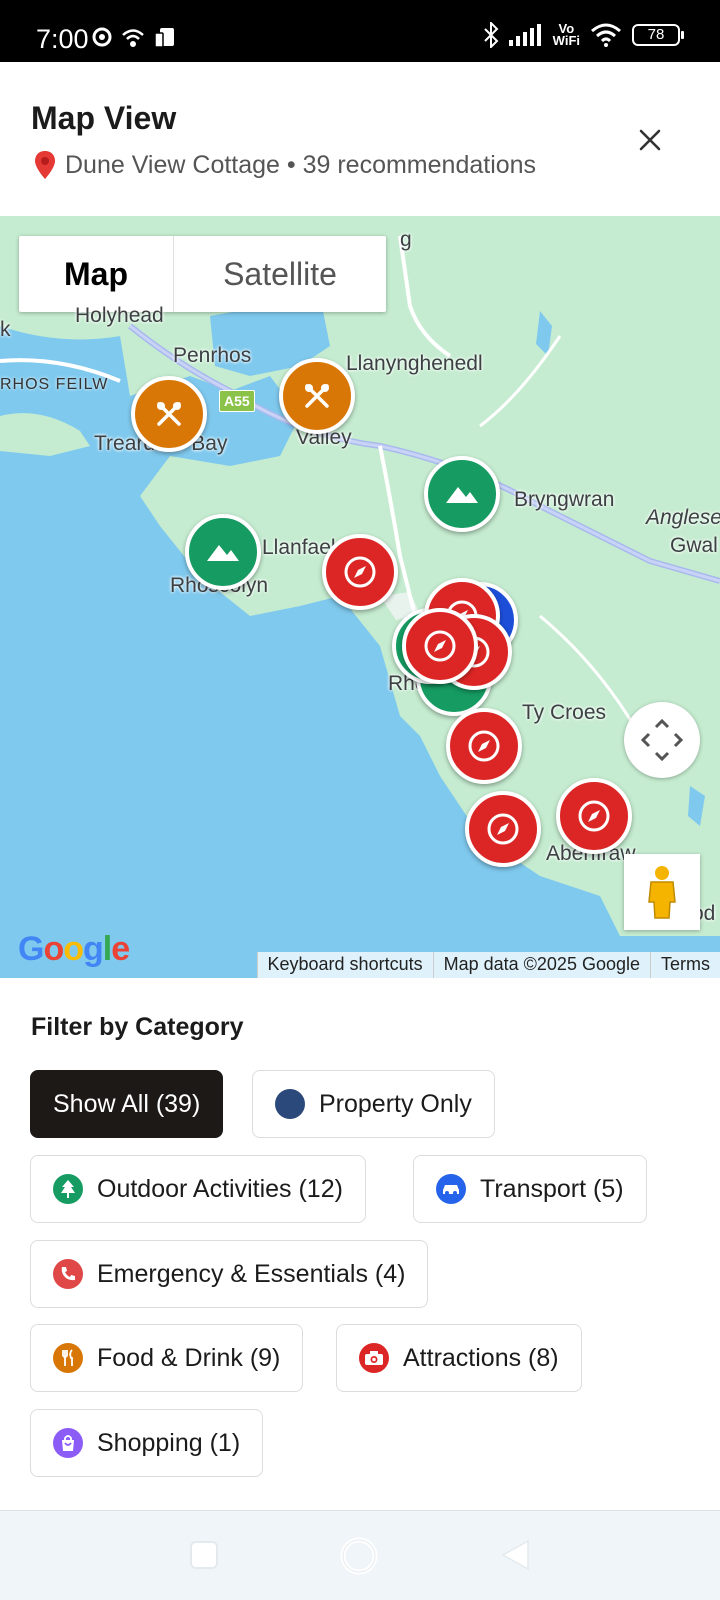  I want to click on recent-apps-icon, so click(204, 1555).